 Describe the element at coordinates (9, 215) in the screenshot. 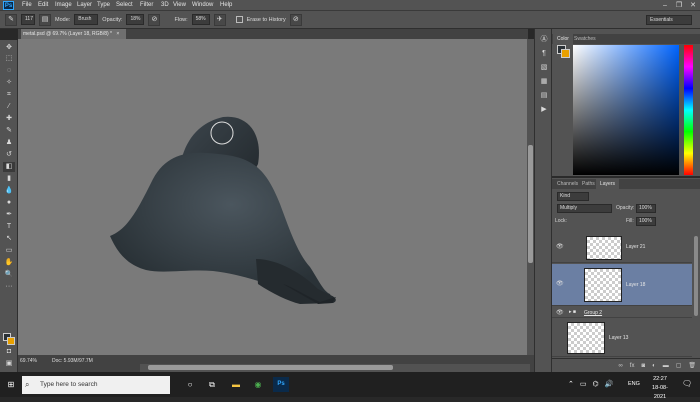

I see `pen-tool-icon: ✒` at that location.